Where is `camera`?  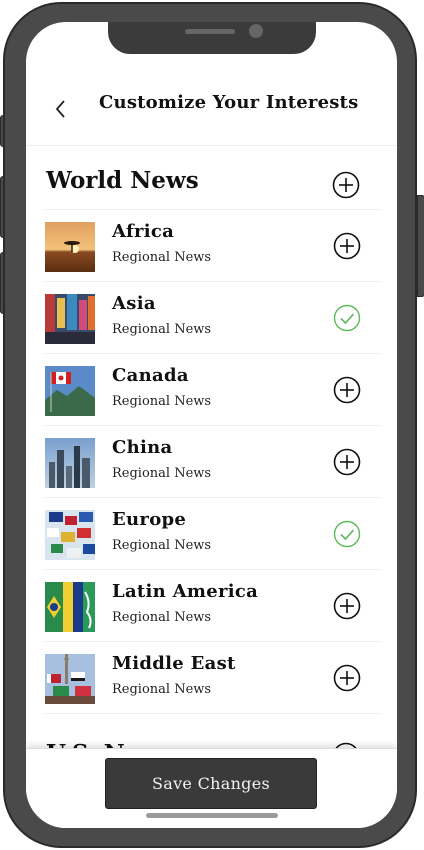
camera is located at coordinates (256, 31).